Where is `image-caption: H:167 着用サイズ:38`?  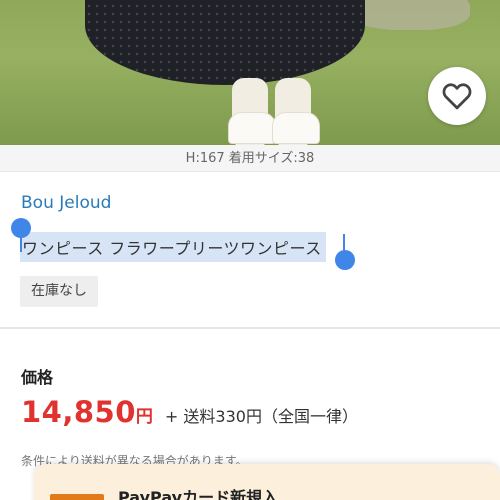
image-caption: H:167 着用サイズ:38 is located at coordinates (250, 158).